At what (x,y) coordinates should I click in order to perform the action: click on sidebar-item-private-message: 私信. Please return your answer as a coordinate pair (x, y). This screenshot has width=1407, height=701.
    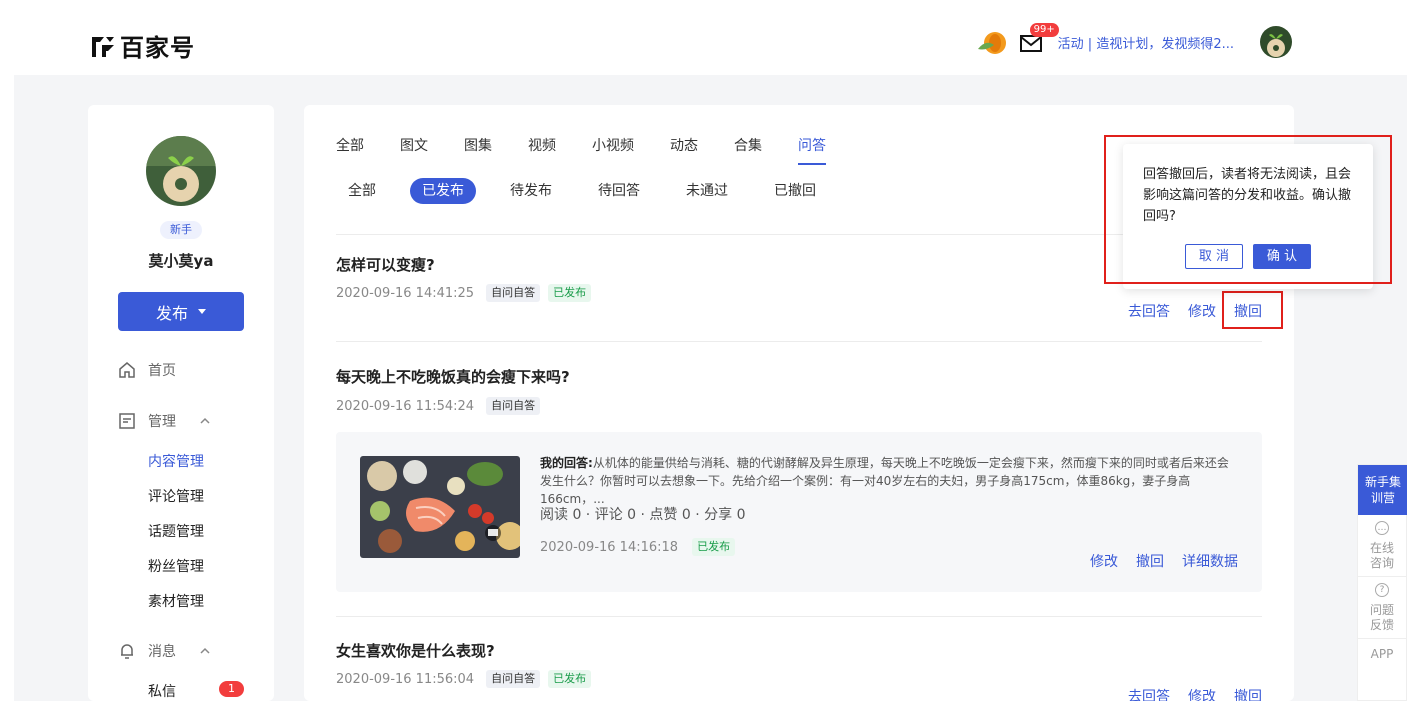
    Looking at the image, I should click on (162, 691).